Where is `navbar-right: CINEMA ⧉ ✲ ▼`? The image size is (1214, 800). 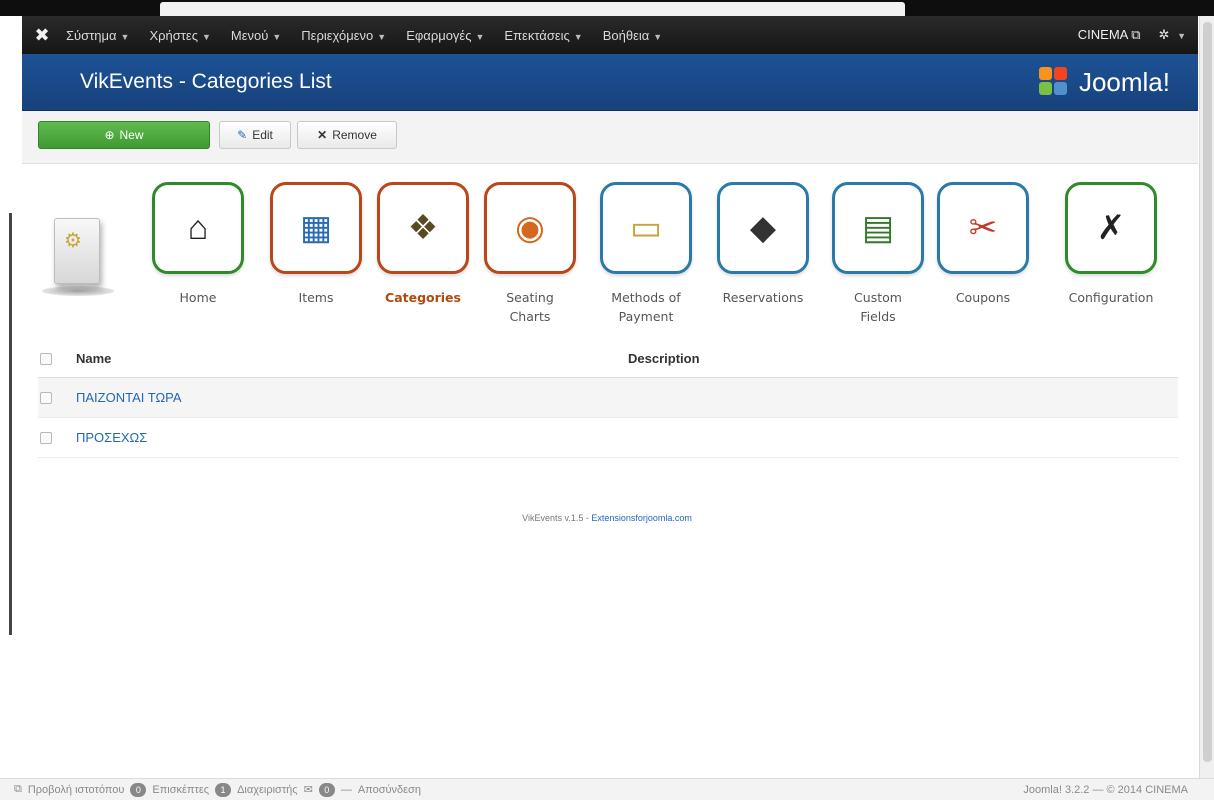
navbar-right: CINEMA ⧉ ✲ ▼ is located at coordinates (1138, 35).